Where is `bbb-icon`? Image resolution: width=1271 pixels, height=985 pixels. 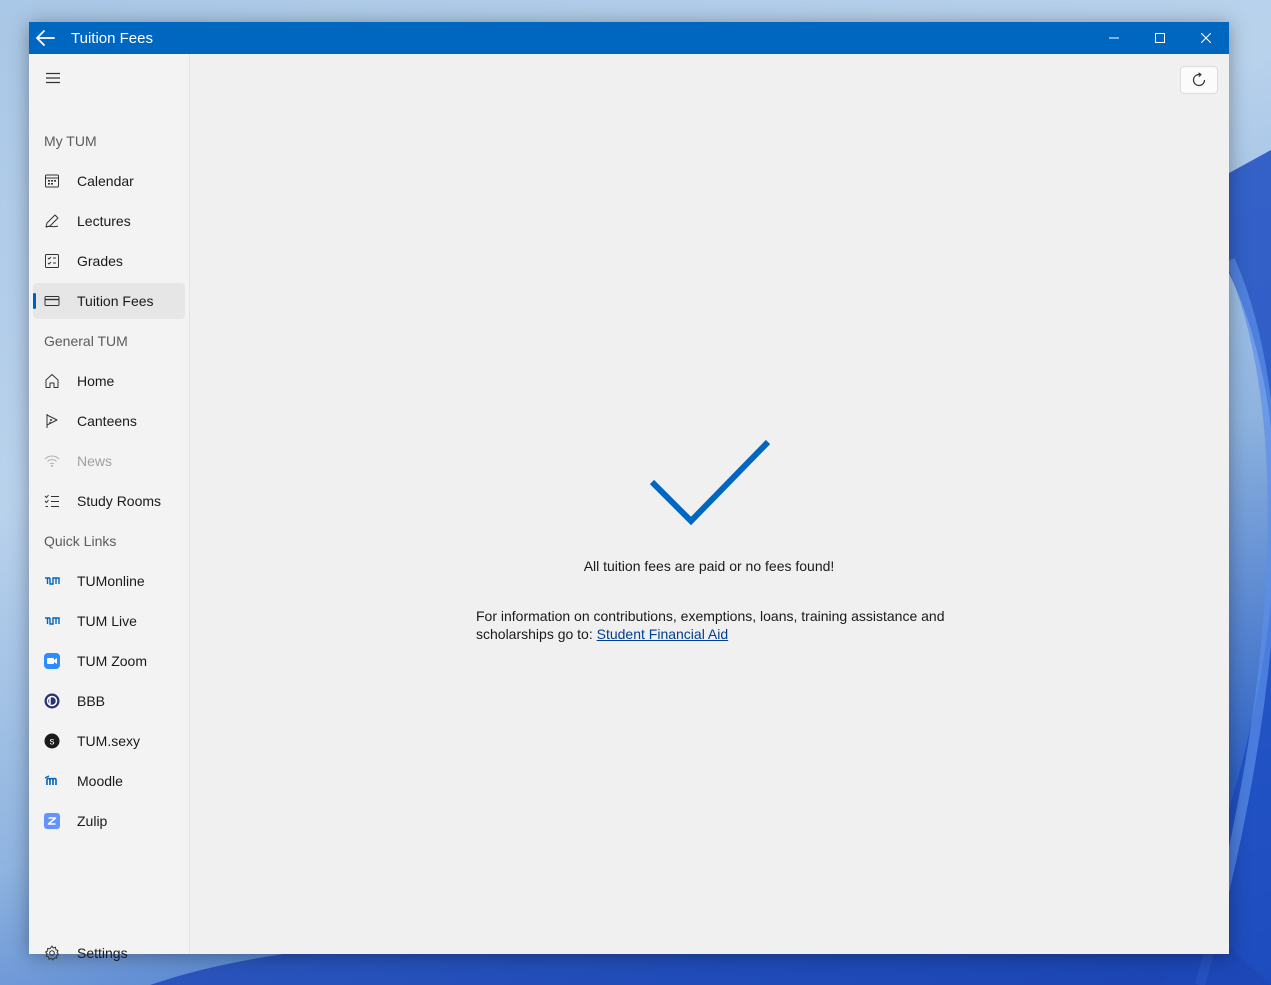
bbb-icon is located at coordinates (52, 701).